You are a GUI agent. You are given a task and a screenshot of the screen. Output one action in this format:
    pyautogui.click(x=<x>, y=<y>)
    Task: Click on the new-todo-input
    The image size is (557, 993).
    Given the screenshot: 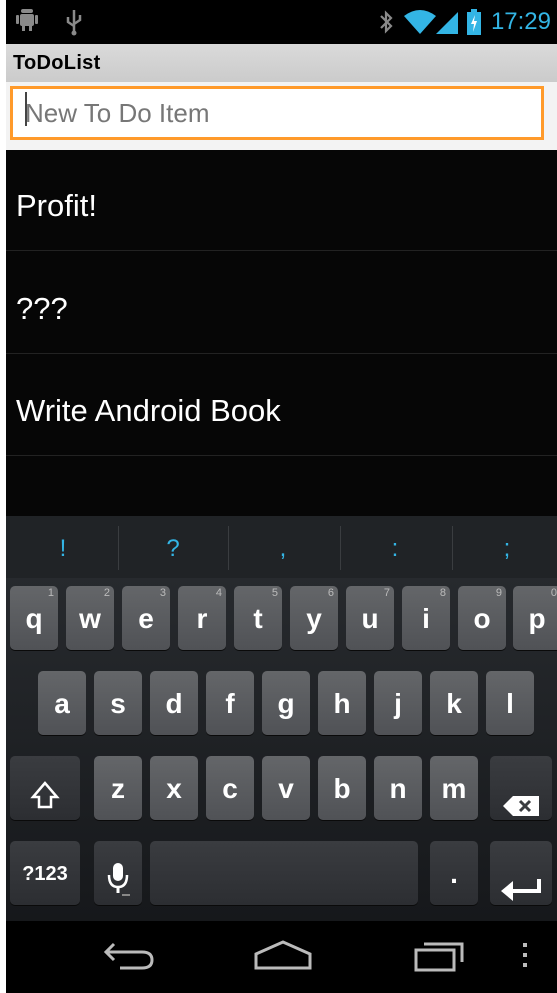 What is the action you would take?
    pyautogui.click(x=277, y=113)
    